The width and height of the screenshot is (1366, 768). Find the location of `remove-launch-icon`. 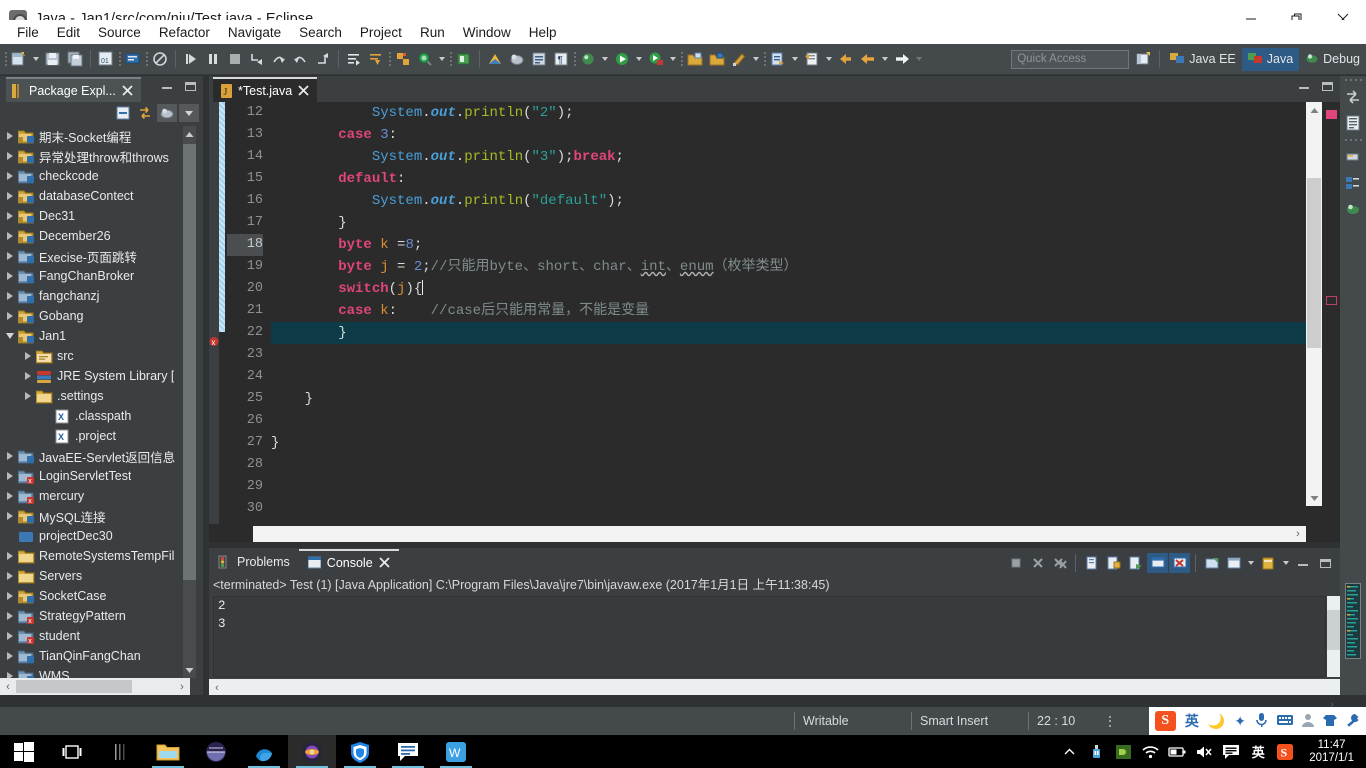

remove-launch-icon is located at coordinates (1037, 563).